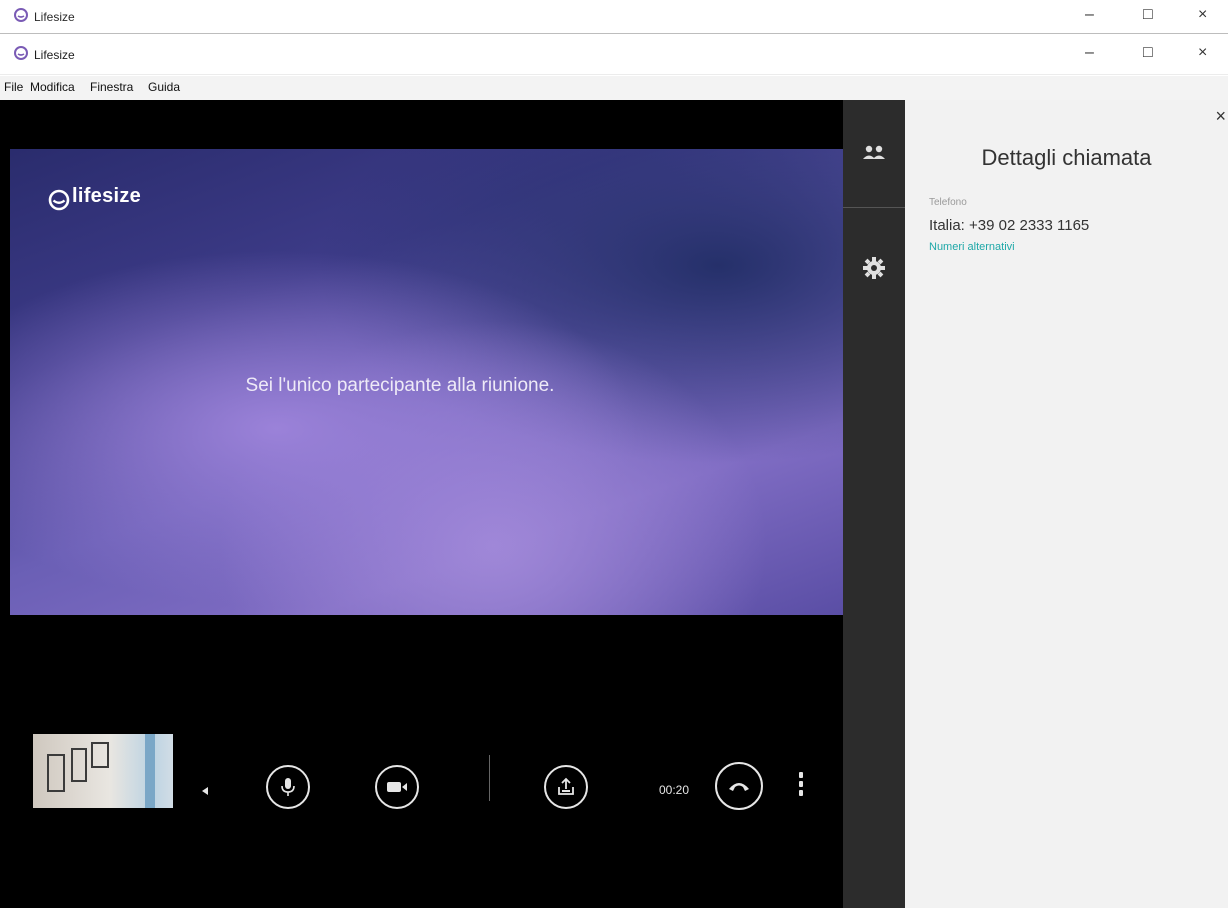 Image resolution: width=1228 pixels, height=908 pixels. What do you see at coordinates (1089, 53) in the screenshot?
I see `minimize-button: –` at bounding box center [1089, 53].